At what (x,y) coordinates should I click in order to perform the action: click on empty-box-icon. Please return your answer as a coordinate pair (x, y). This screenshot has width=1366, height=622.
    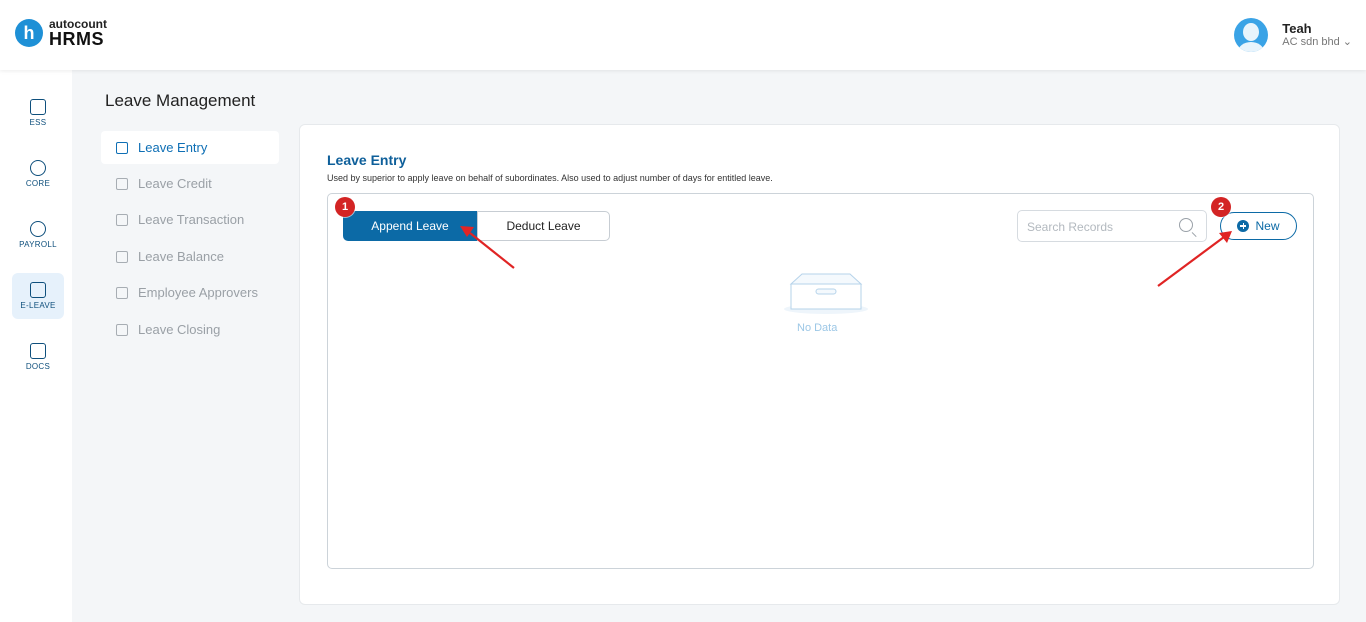
    Looking at the image, I should click on (826, 293).